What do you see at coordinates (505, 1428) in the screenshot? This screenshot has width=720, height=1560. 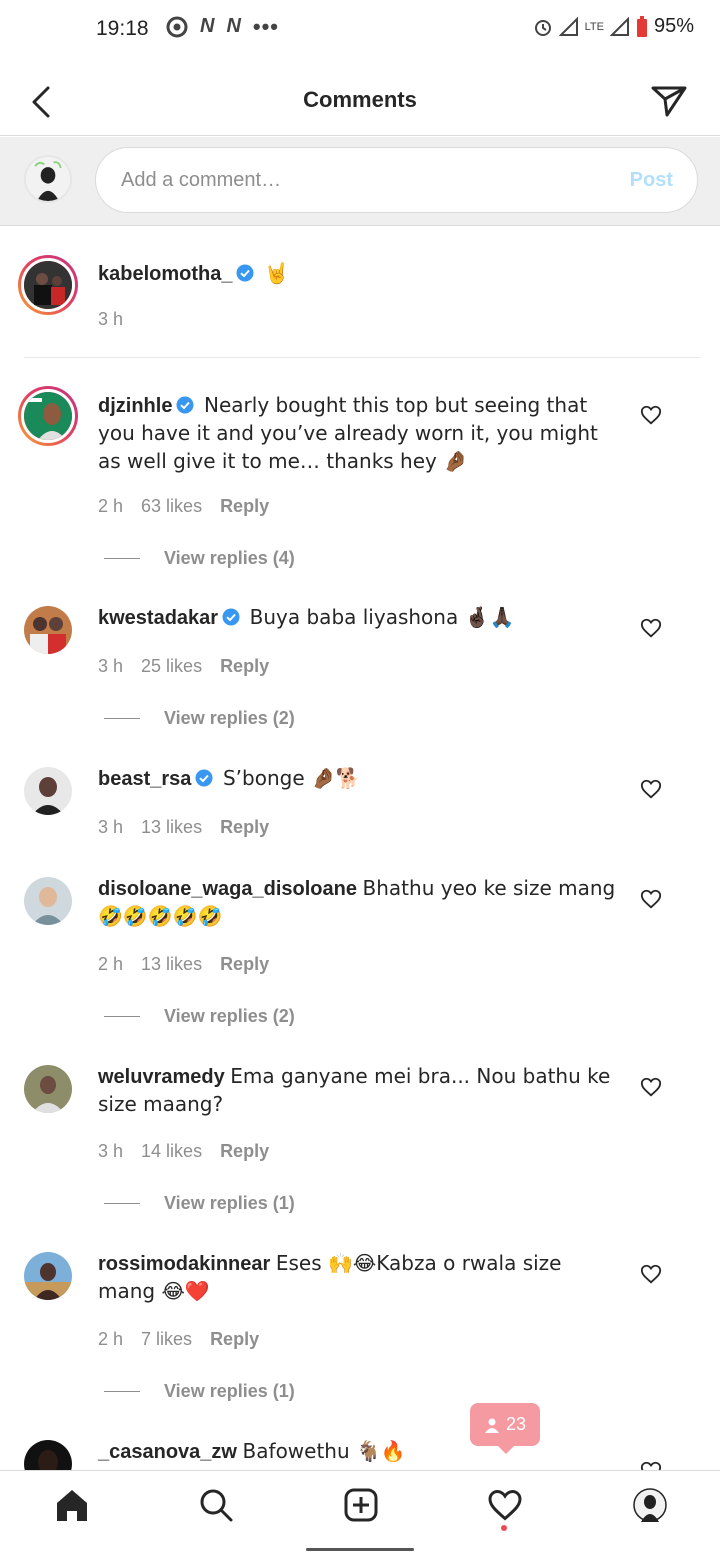 I see `activity-notification-badge: 23` at bounding box center [505, 1428].